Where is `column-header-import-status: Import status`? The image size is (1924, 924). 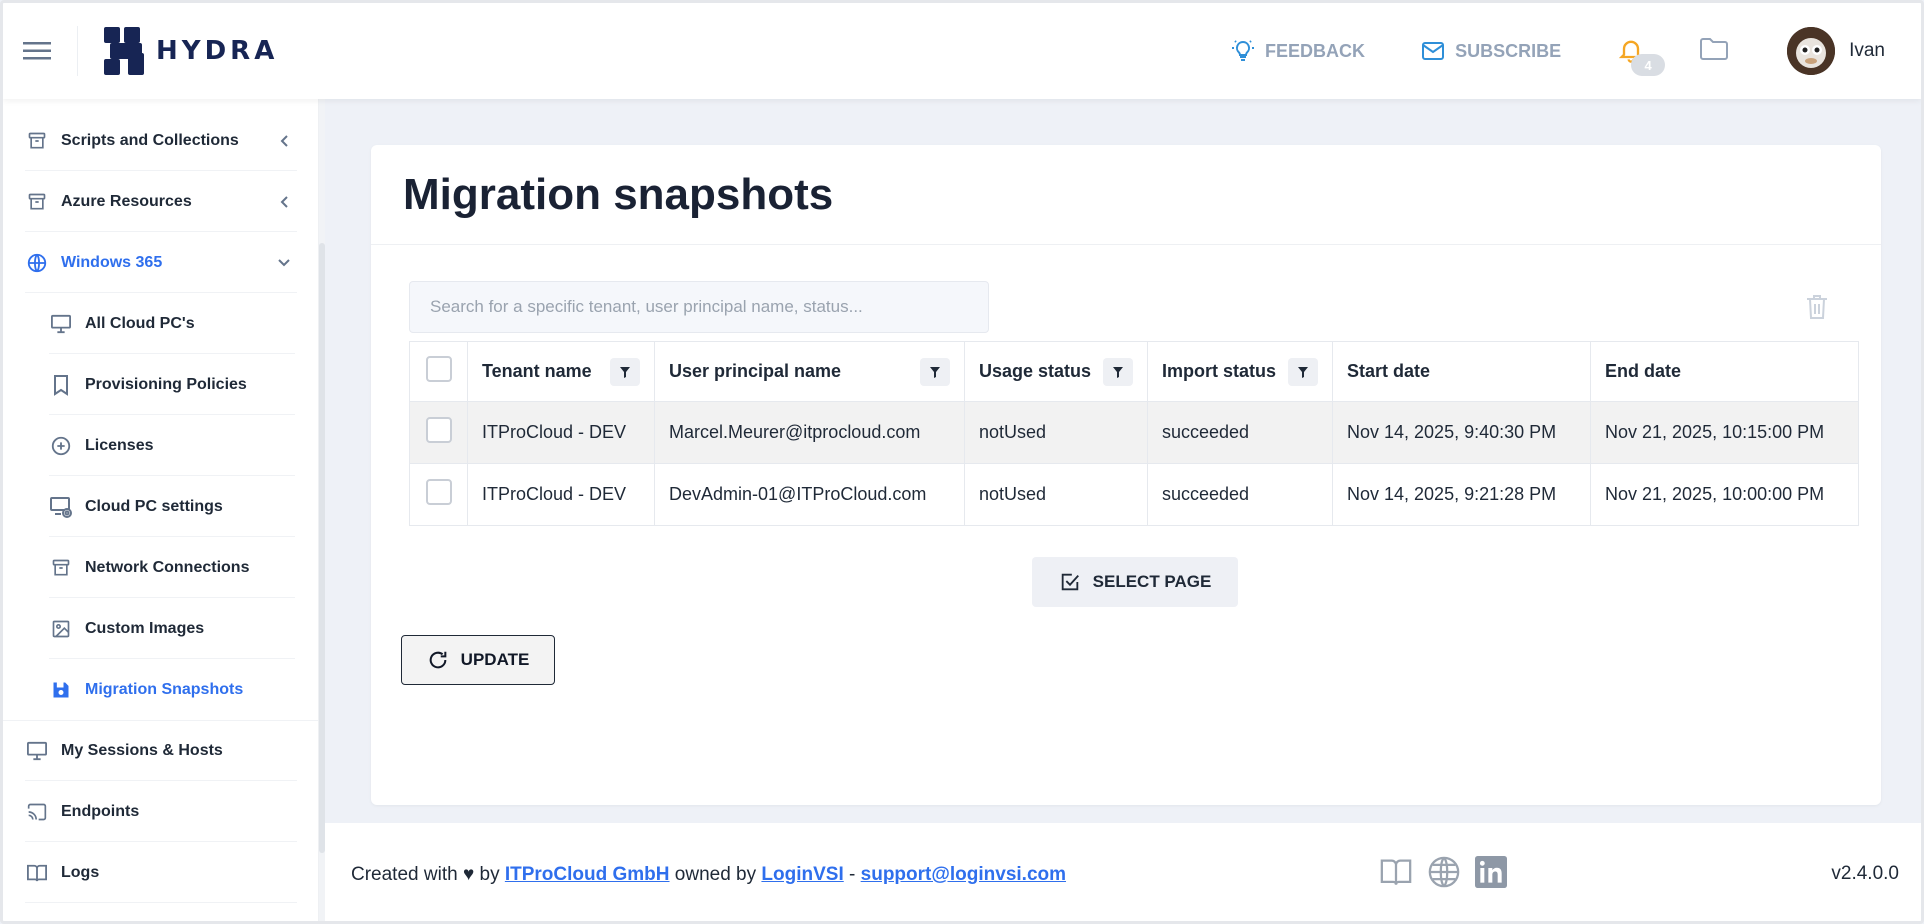 column-header-import-status: Import status is located at coordinates (1240, 371).